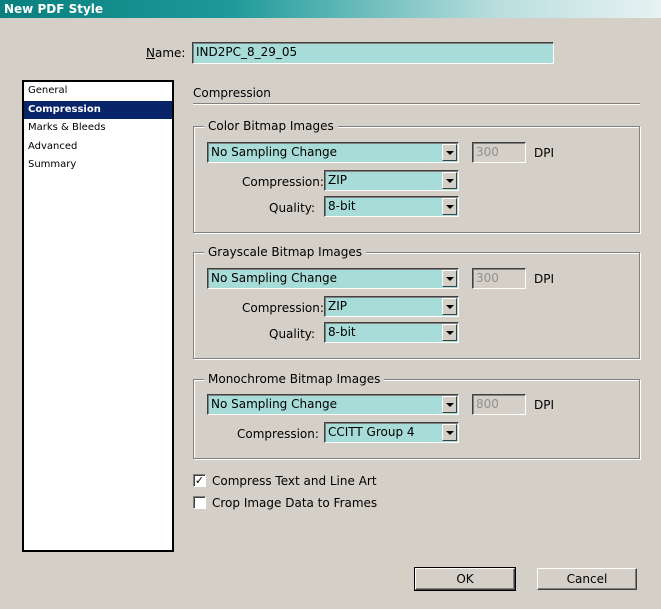 The width and height of the screenshot is (661, 609). I want to click on color-quality-label: Quality:, so click(292, 208).